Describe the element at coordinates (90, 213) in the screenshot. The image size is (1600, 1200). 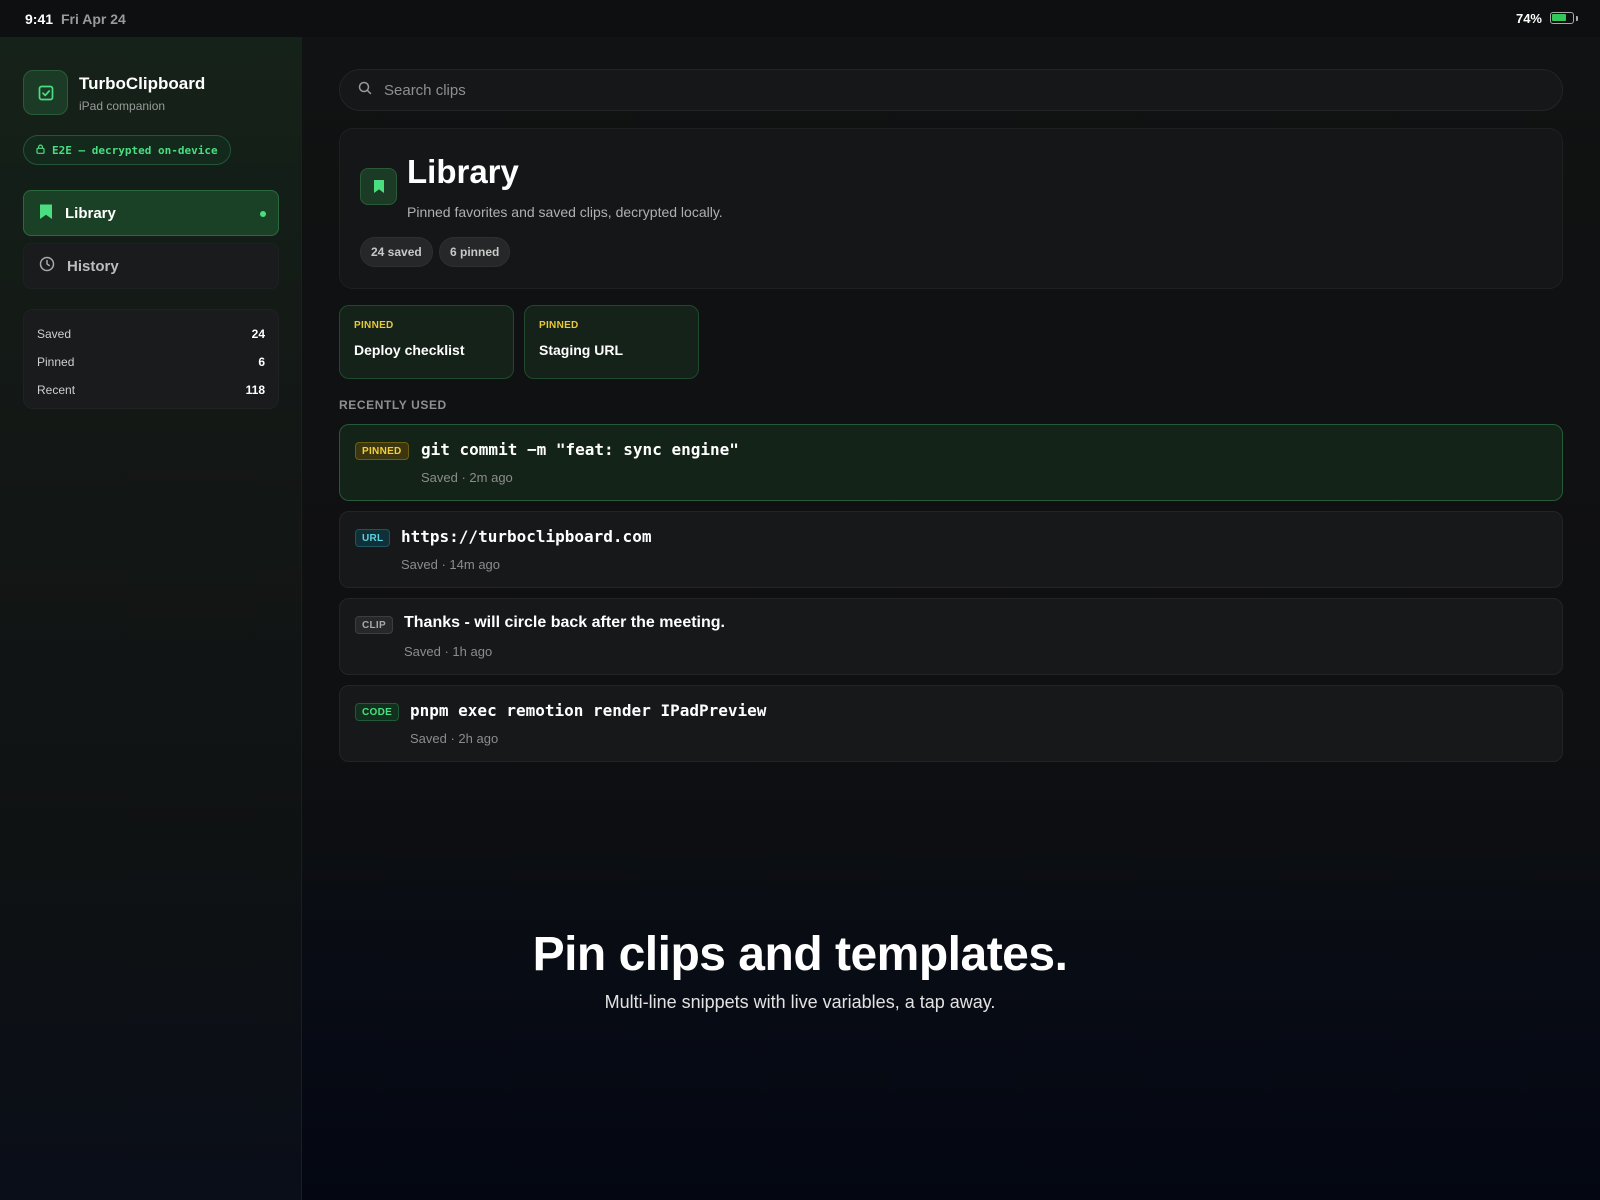
I see `sidebar-item-label: Library` at that location.